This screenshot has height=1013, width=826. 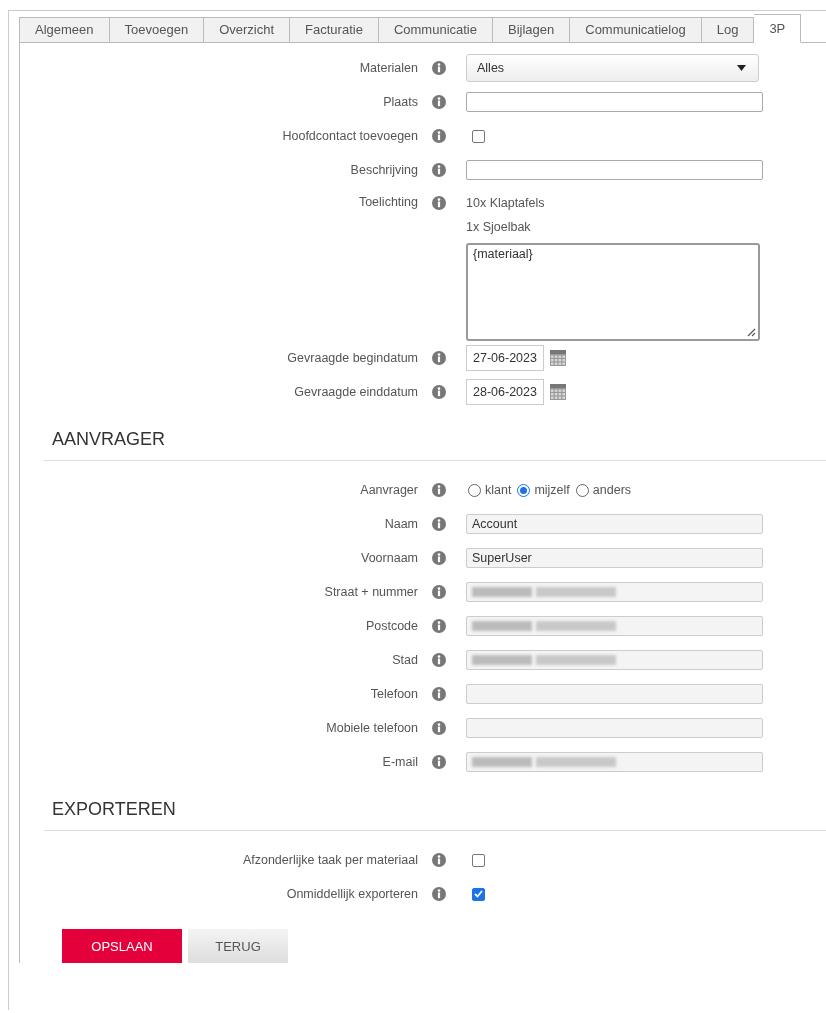 I want to click on resize-grip-icon, so click(x=751, y=332).